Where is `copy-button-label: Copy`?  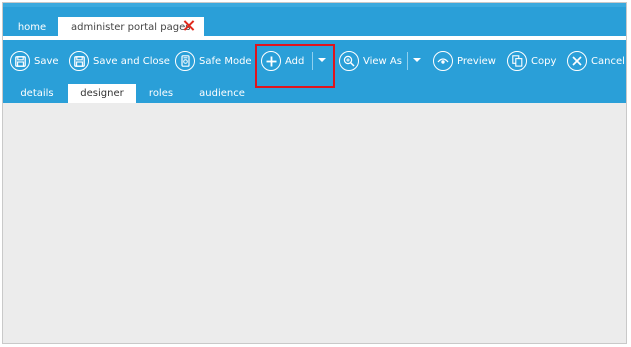 copy-button-label: Copy is located at coordinates (544, 61).